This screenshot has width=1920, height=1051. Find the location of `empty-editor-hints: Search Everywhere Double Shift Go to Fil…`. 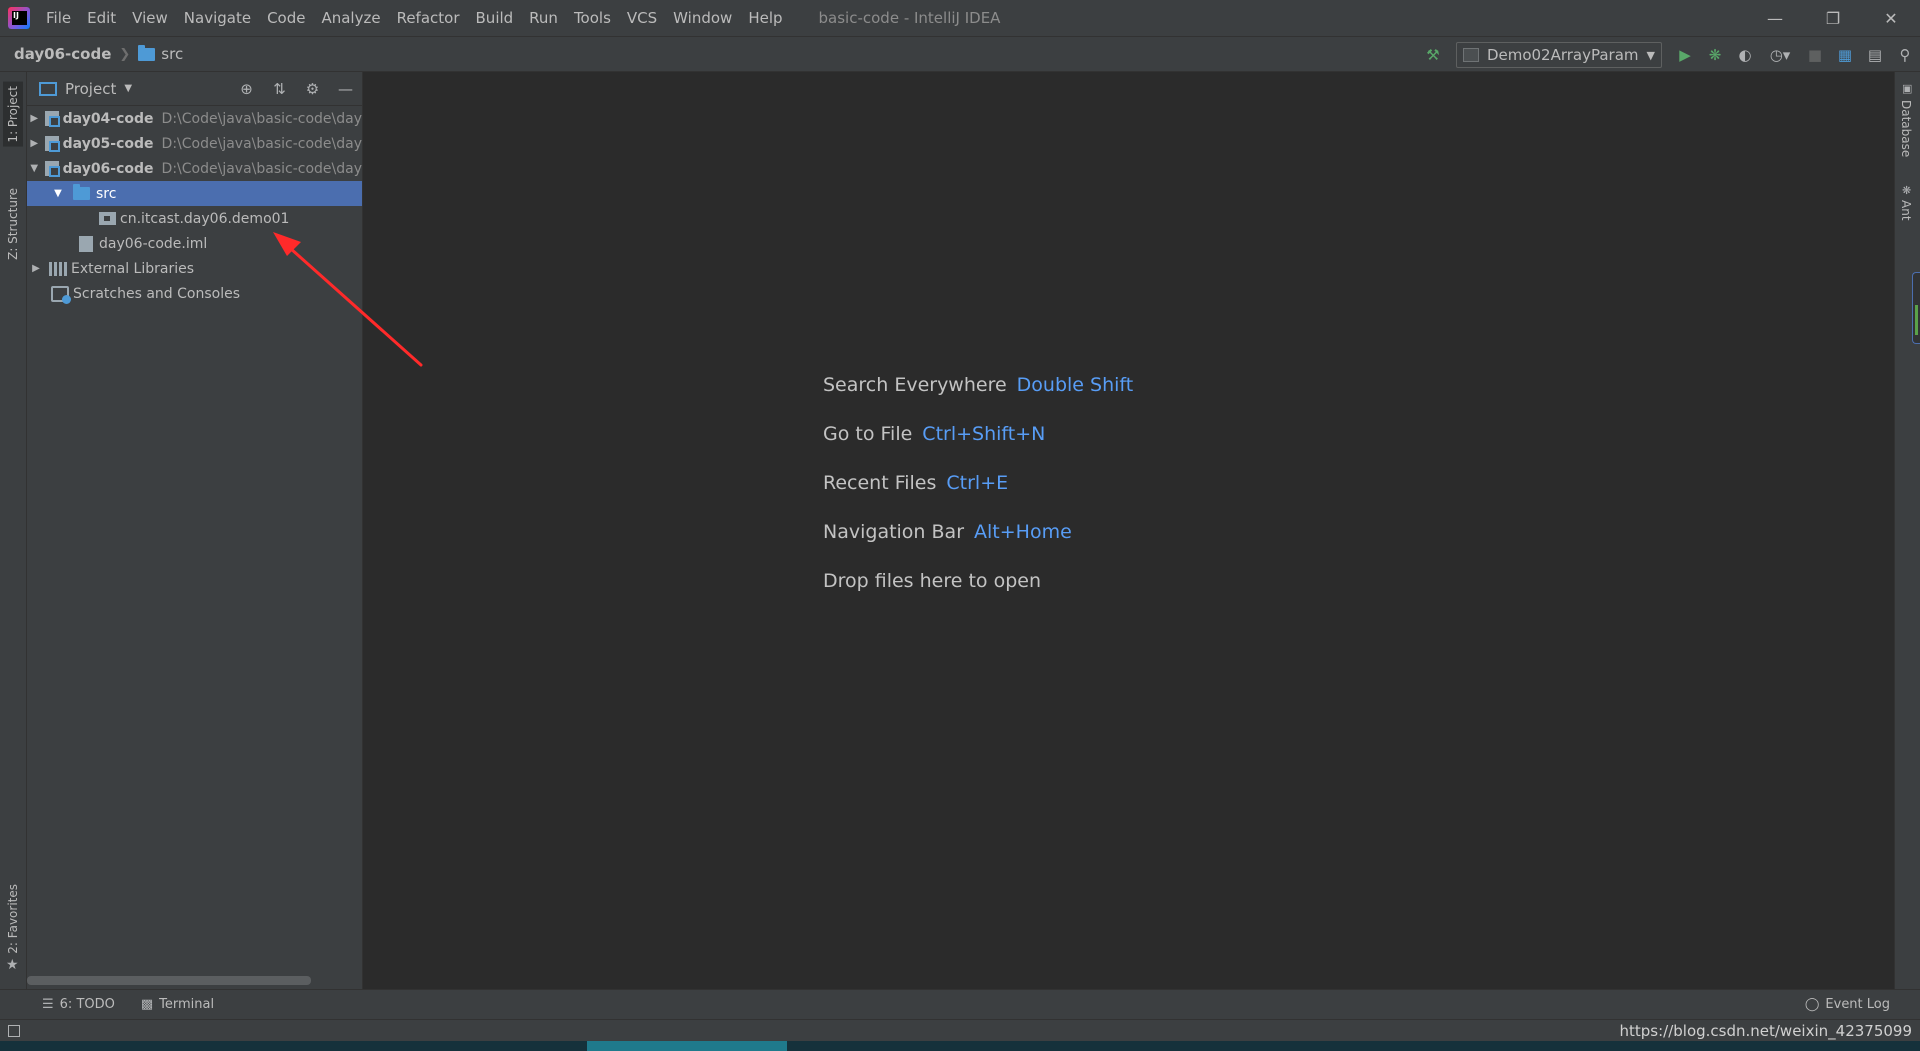

empty-editor-hints: Search Everywhere Double Shift Go to Fil… is located at coordinates (978, 482).